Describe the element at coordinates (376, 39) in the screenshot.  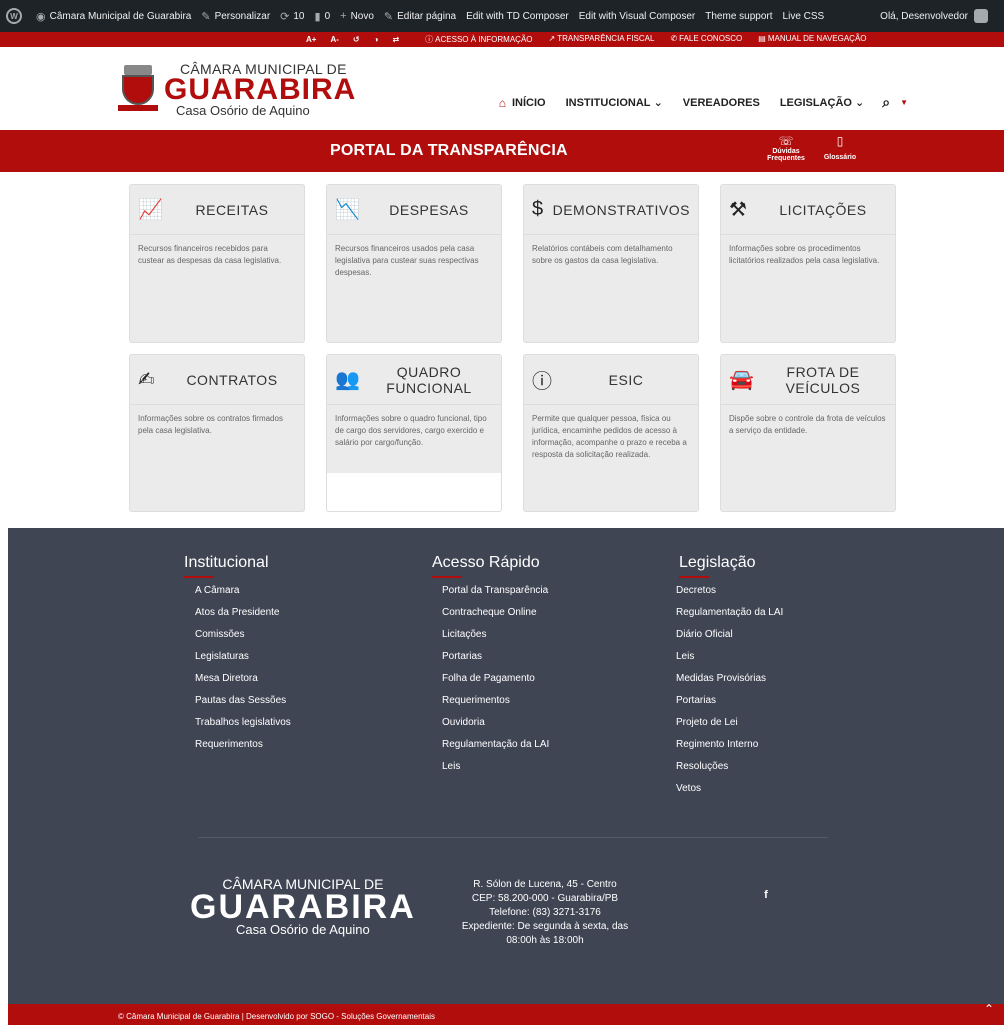
I see `contrast-icon: ◑` at that location.